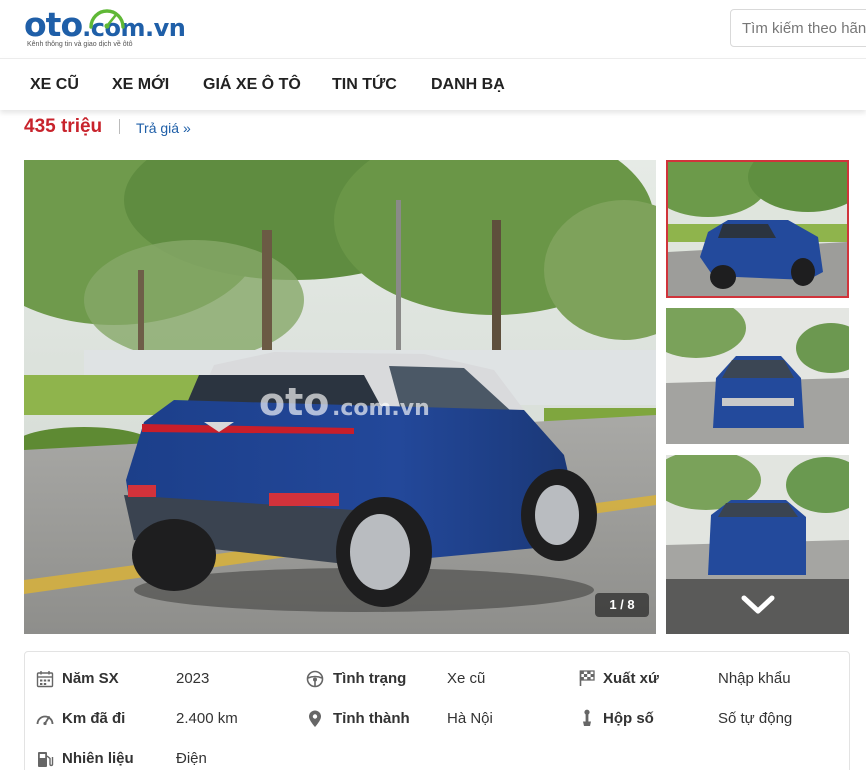 The image size is (866, 770). What do you see at coordinates (140, 84) in the screenshot?
I see `nav-item-new-cars: XE MỚI` at bounding box center [140, 84].